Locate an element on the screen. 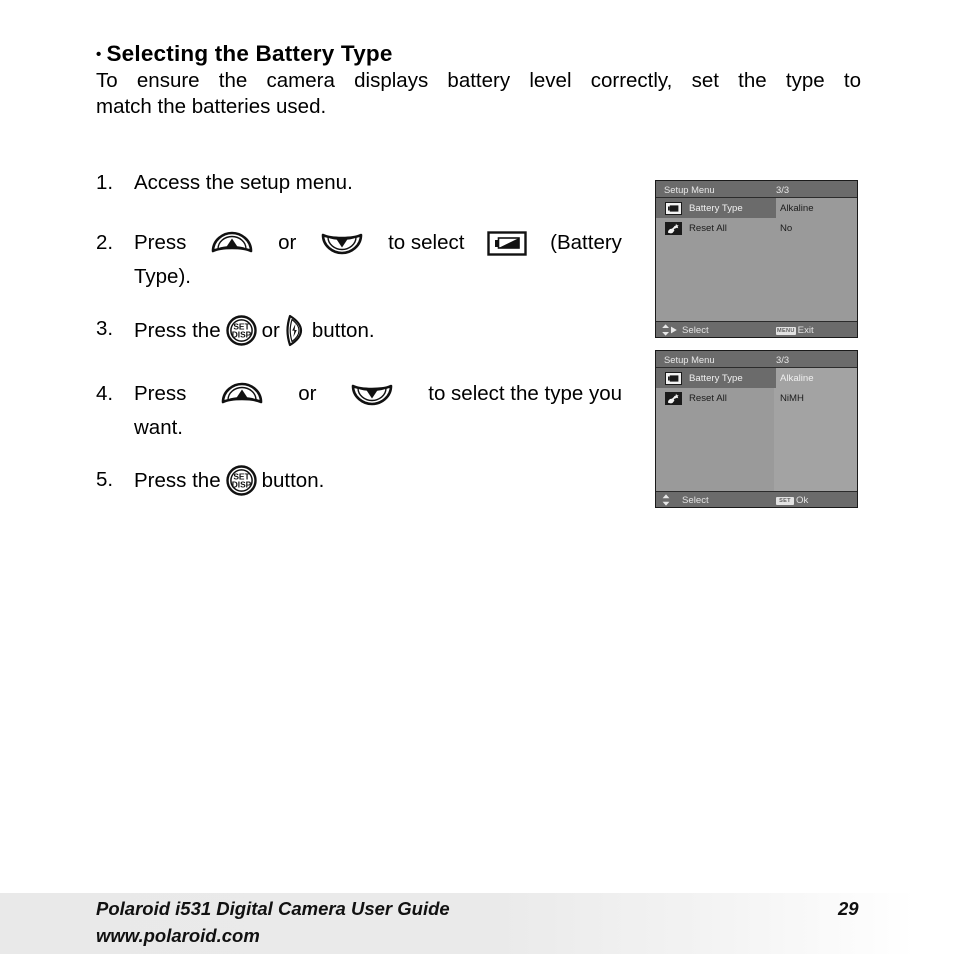 The image size is (954, 954). lcd-1-label-battery-type: Battery Type is located at coordinates (716, 208).